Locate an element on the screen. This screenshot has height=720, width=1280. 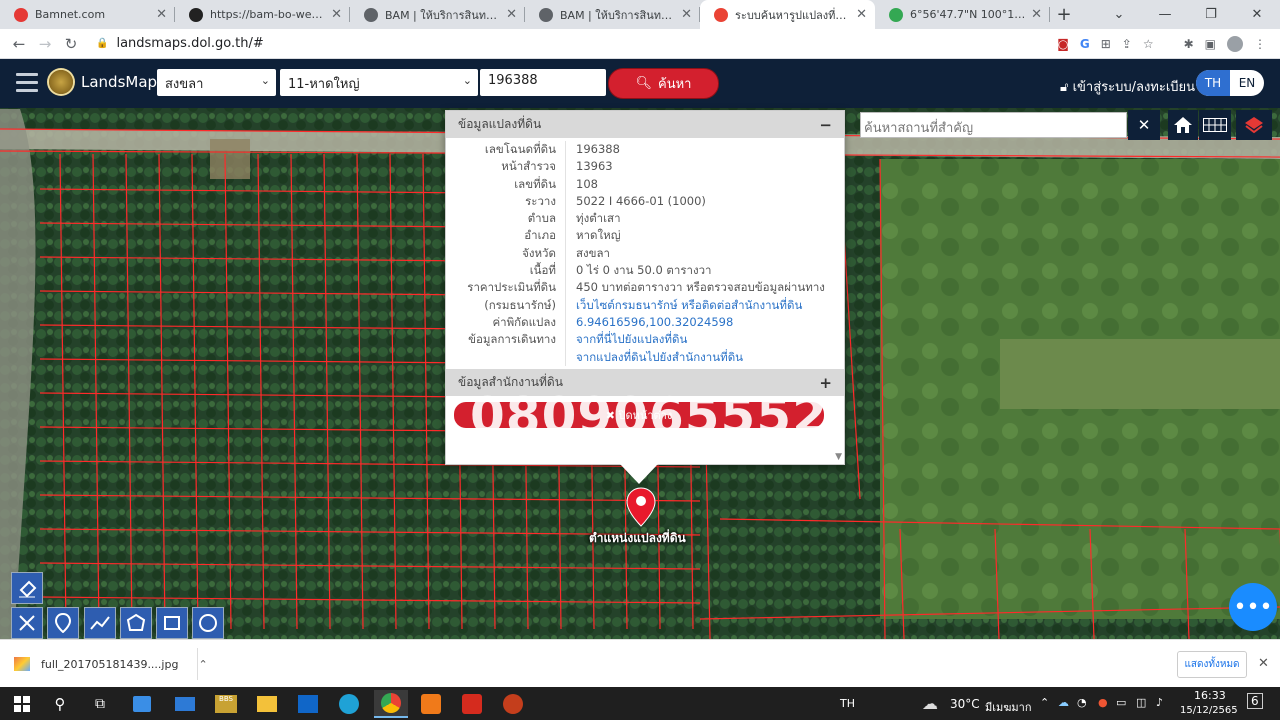
info-link: จากแปลงที่ดินไปยังสำนักงานที่ดิน is located at coordinates (654, 357).